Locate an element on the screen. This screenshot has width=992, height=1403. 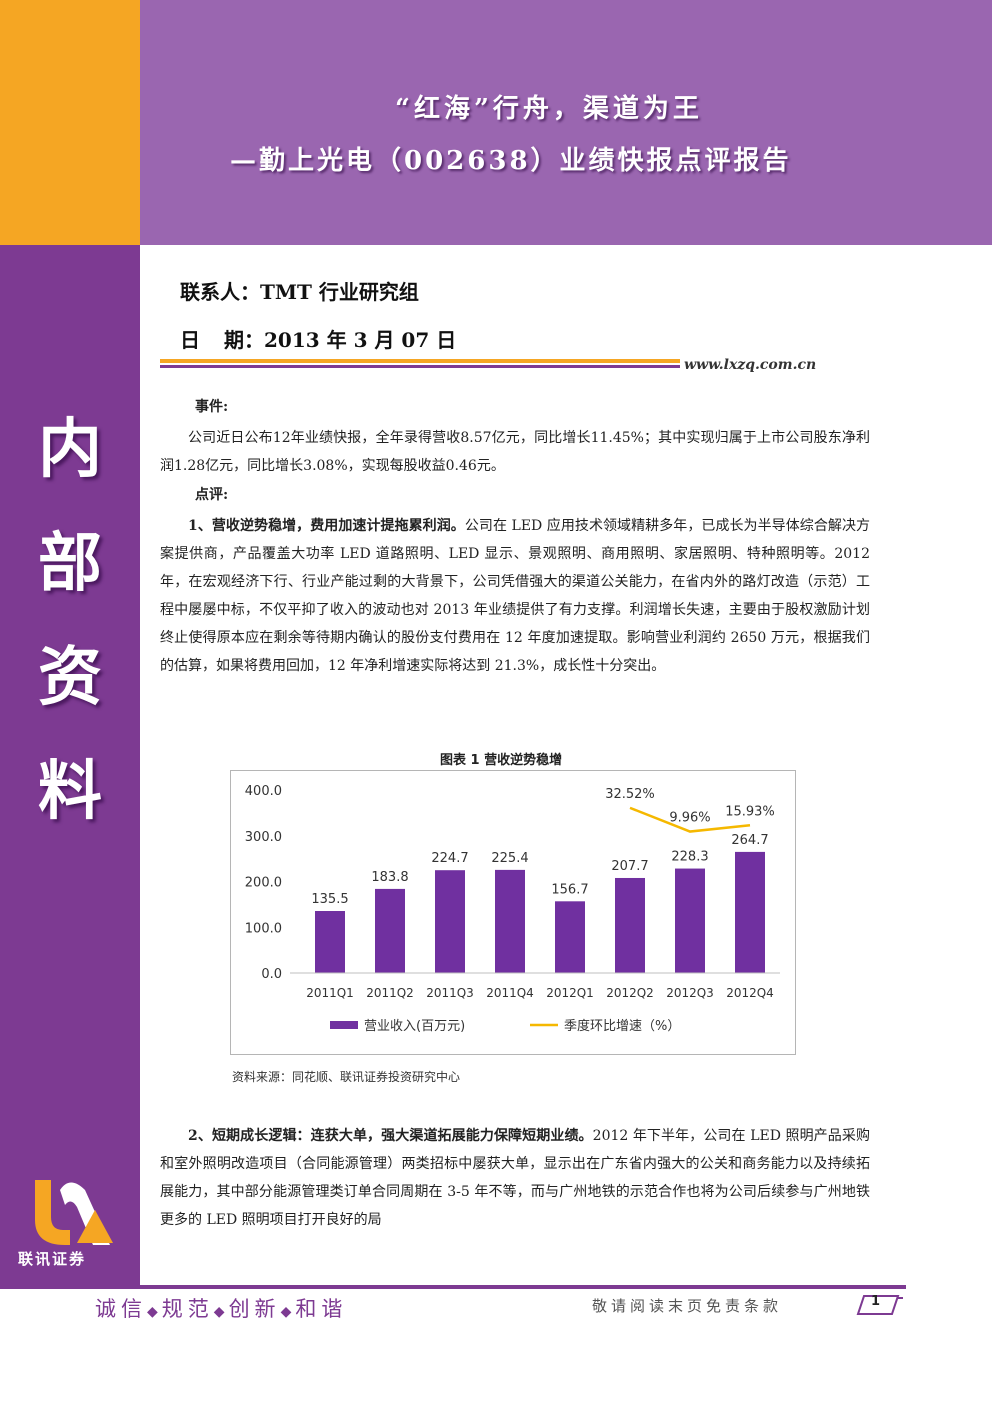
y-tick-label: 400.0 is located at coordinates (263, 791).